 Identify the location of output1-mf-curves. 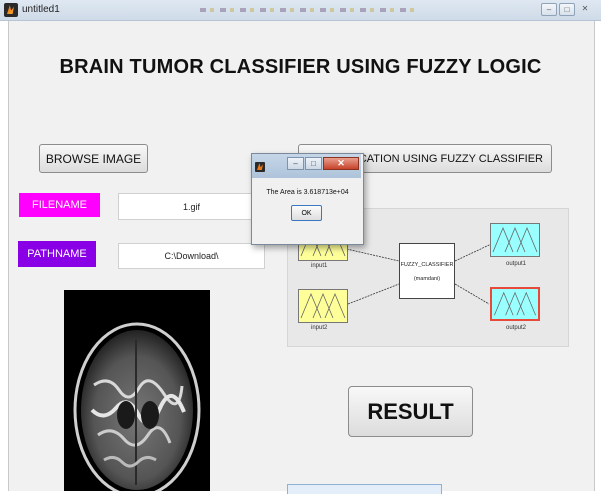
(515, 239).